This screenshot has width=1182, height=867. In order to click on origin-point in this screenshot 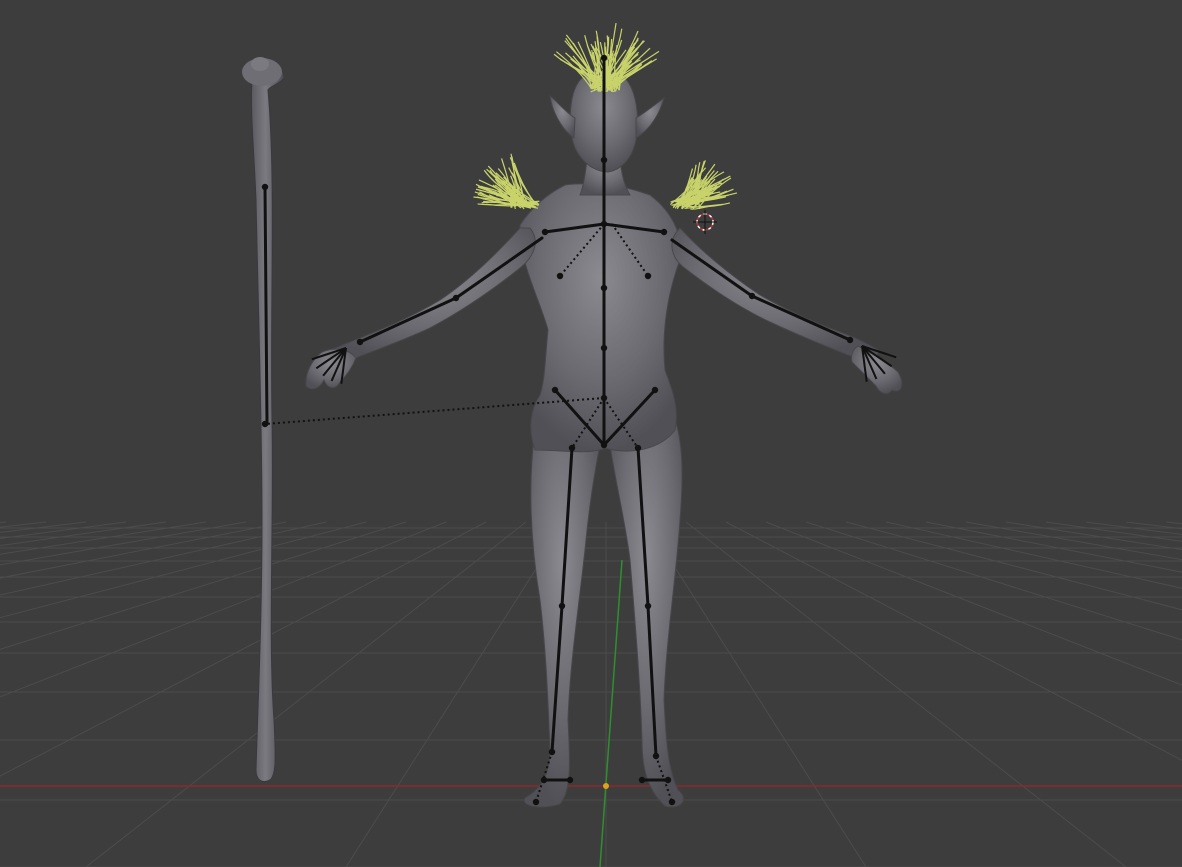, I will do `click(606, 786)`.